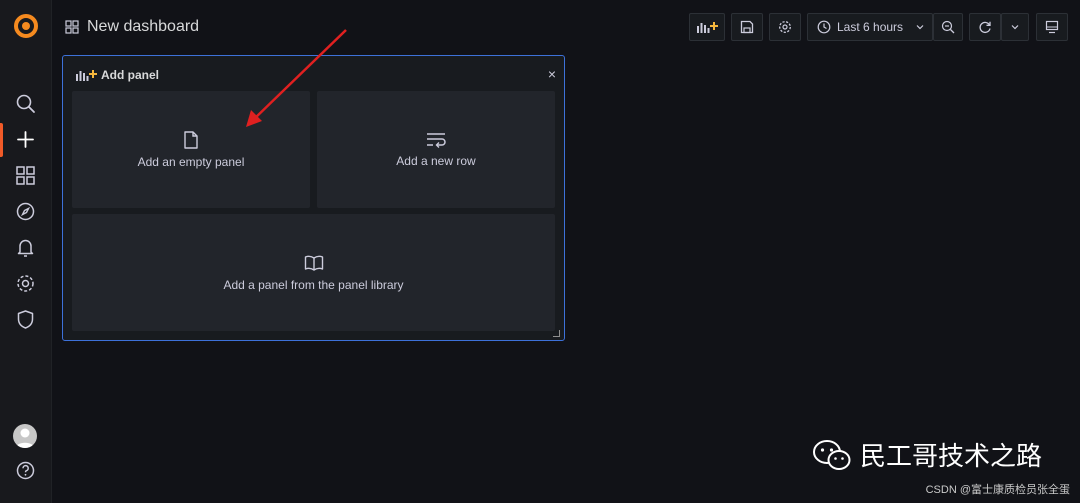  I want to click on explore-icon, so click(25, 211).